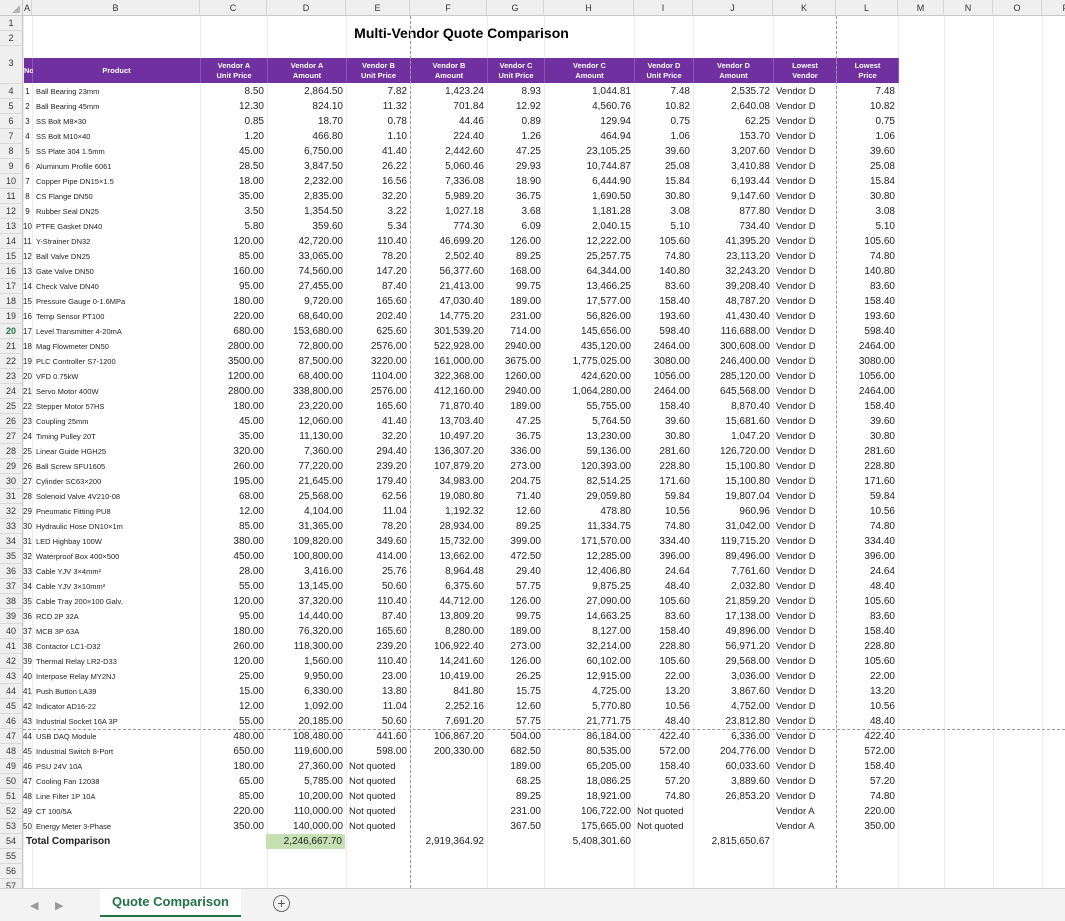  What do you see at coordinates (589, 106) in the screenshot?
I see `value-cell: 4,560.76` at bounding box center [589, 106].